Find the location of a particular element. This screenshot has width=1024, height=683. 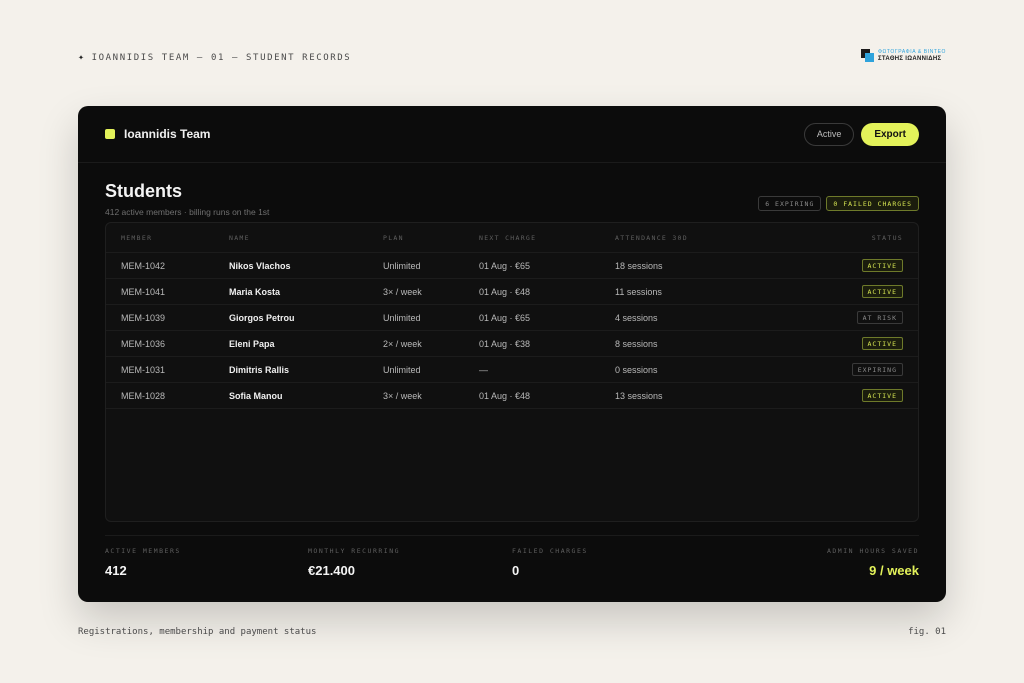

member-id: MEM-1031 is located at coordinates (143, 369).